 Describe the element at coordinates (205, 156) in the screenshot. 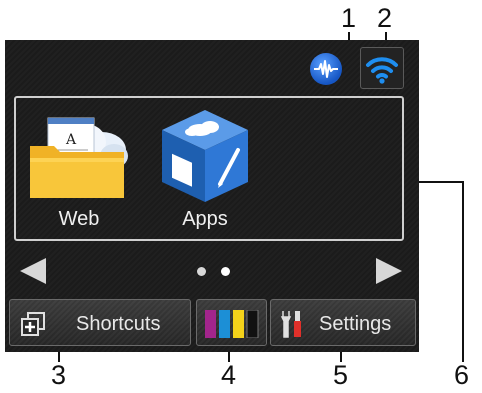

I see `apps-cube-icon` at that location.